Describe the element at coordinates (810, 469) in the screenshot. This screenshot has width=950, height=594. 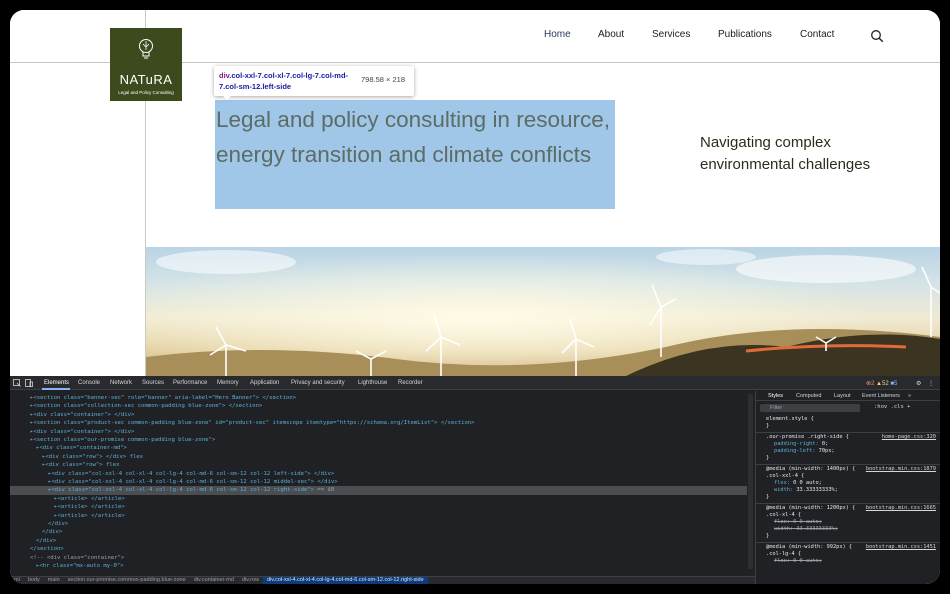
I see `style-rule-line: @media (min-width: 1400px) {` at that location.